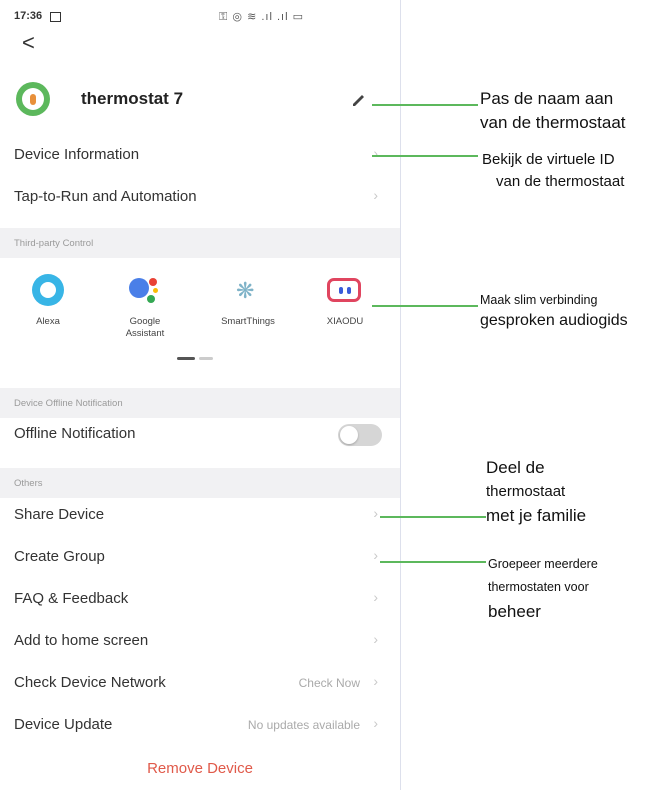  What do you see at coordinates (77, 154) in the screenshot?
I see `device-information-label: Device Information` at bounding box center [77, 154].